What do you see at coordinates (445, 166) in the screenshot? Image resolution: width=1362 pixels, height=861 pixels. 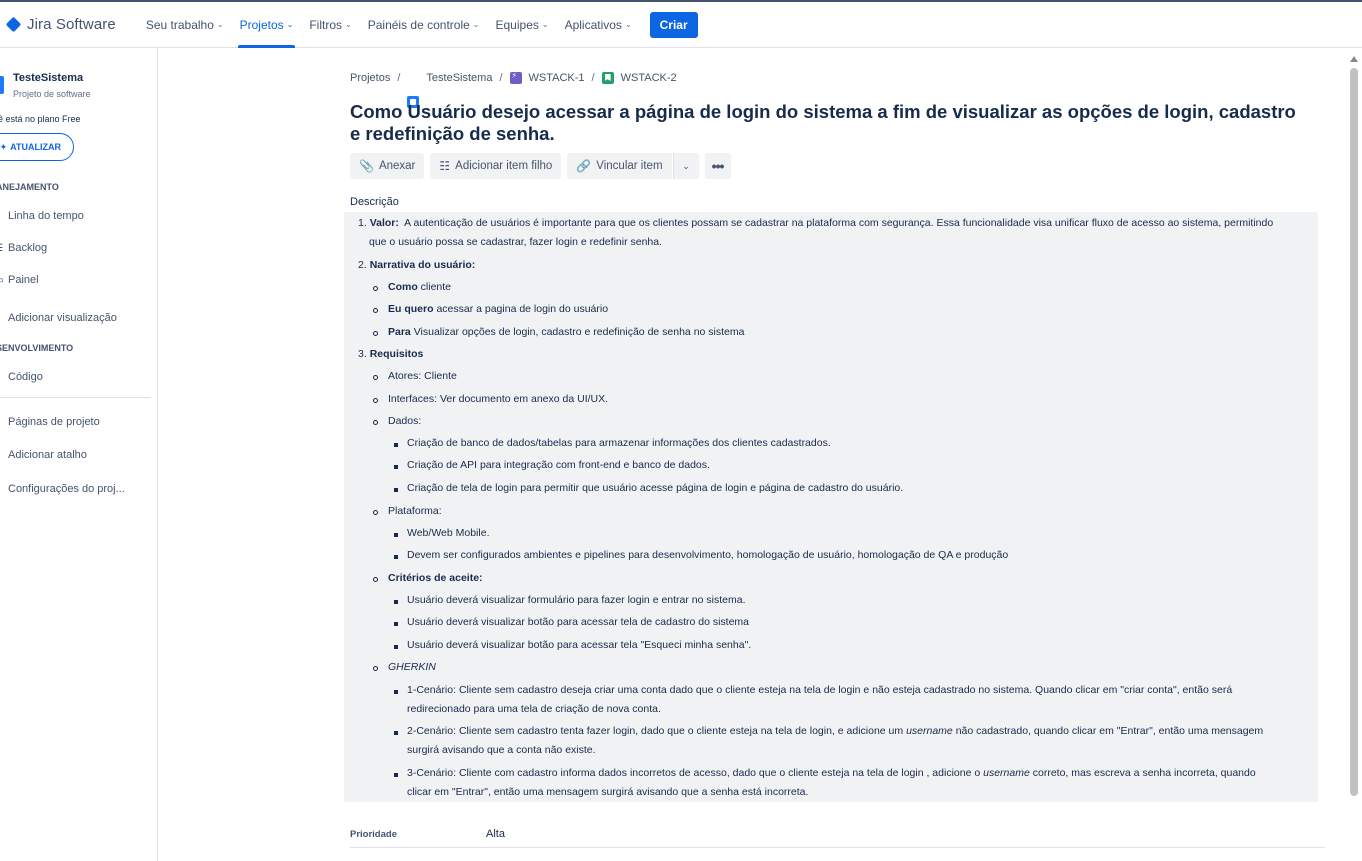 I see `child-issue-icon: ☷` at bounding box center [445, 166].